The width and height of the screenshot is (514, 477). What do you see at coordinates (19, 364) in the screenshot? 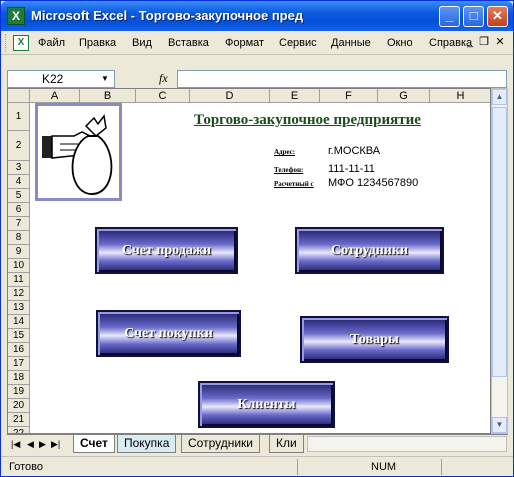
I see `row-header-17: 17` at bounding box center [19, 364].